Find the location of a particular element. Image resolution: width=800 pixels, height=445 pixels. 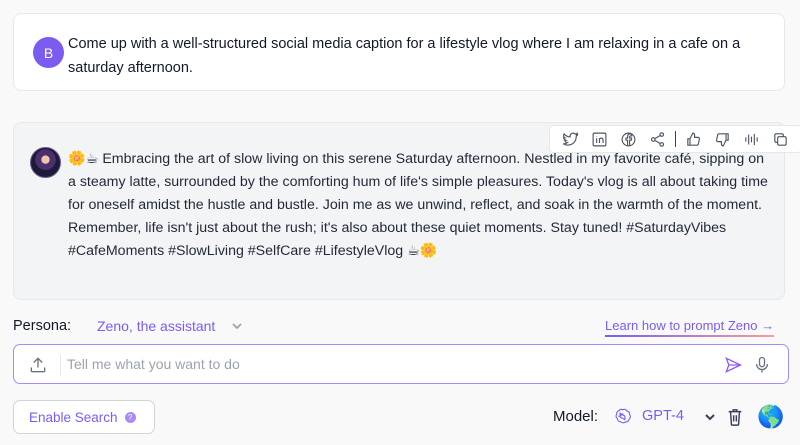

copy-icon is located at coordinates (780, 139).